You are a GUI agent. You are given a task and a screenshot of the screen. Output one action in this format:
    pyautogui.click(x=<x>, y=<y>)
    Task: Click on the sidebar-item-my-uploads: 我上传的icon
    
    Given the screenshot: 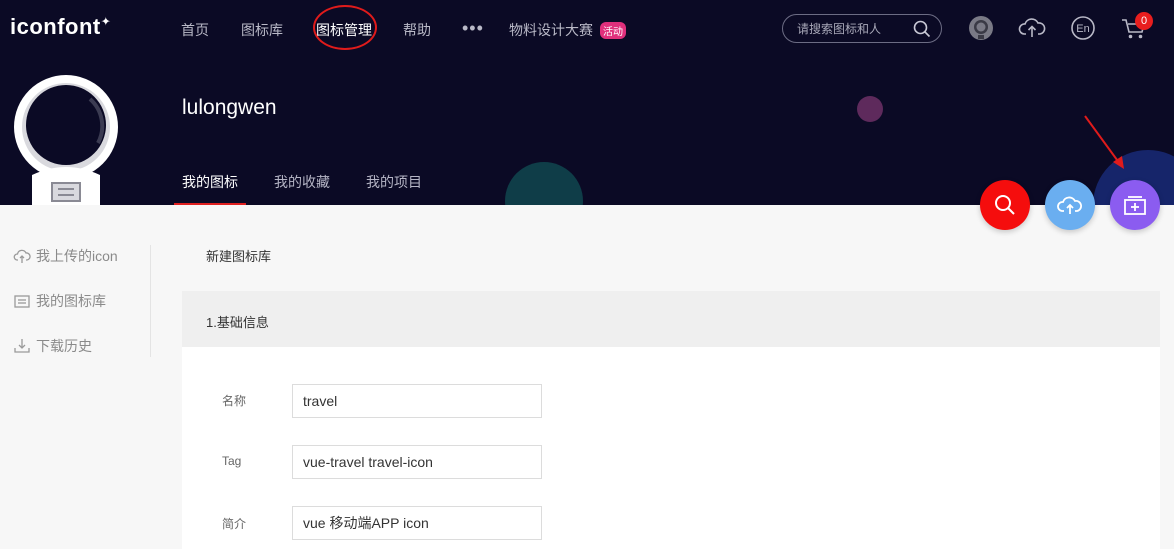 What is the action you would take?
    pyautogui.click(x=65, y=256)
    